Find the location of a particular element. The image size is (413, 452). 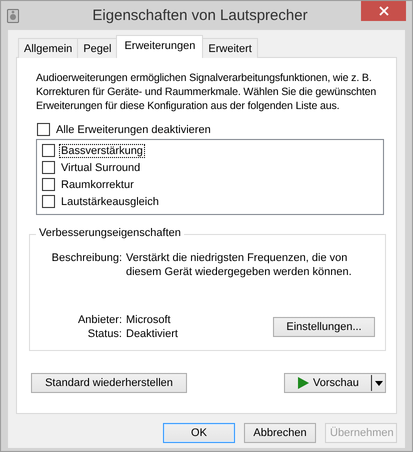

field-value: Deaktiviert is located at coordinates (152, 334).